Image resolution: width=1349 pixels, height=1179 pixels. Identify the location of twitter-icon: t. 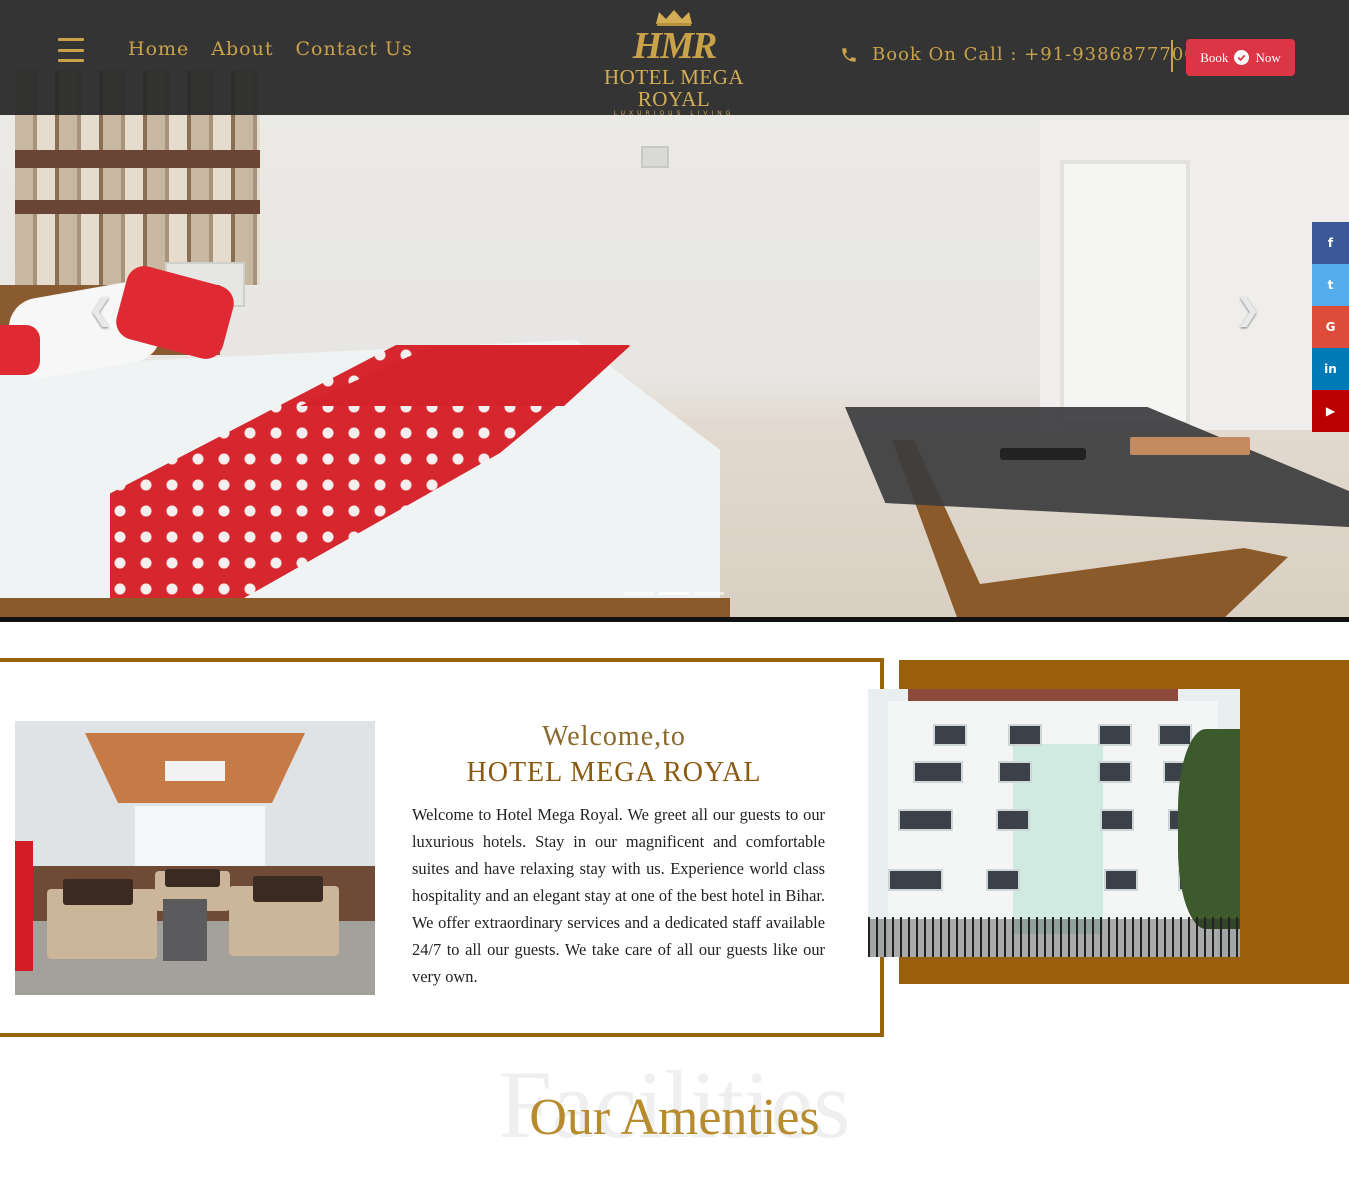
(1330, 285).